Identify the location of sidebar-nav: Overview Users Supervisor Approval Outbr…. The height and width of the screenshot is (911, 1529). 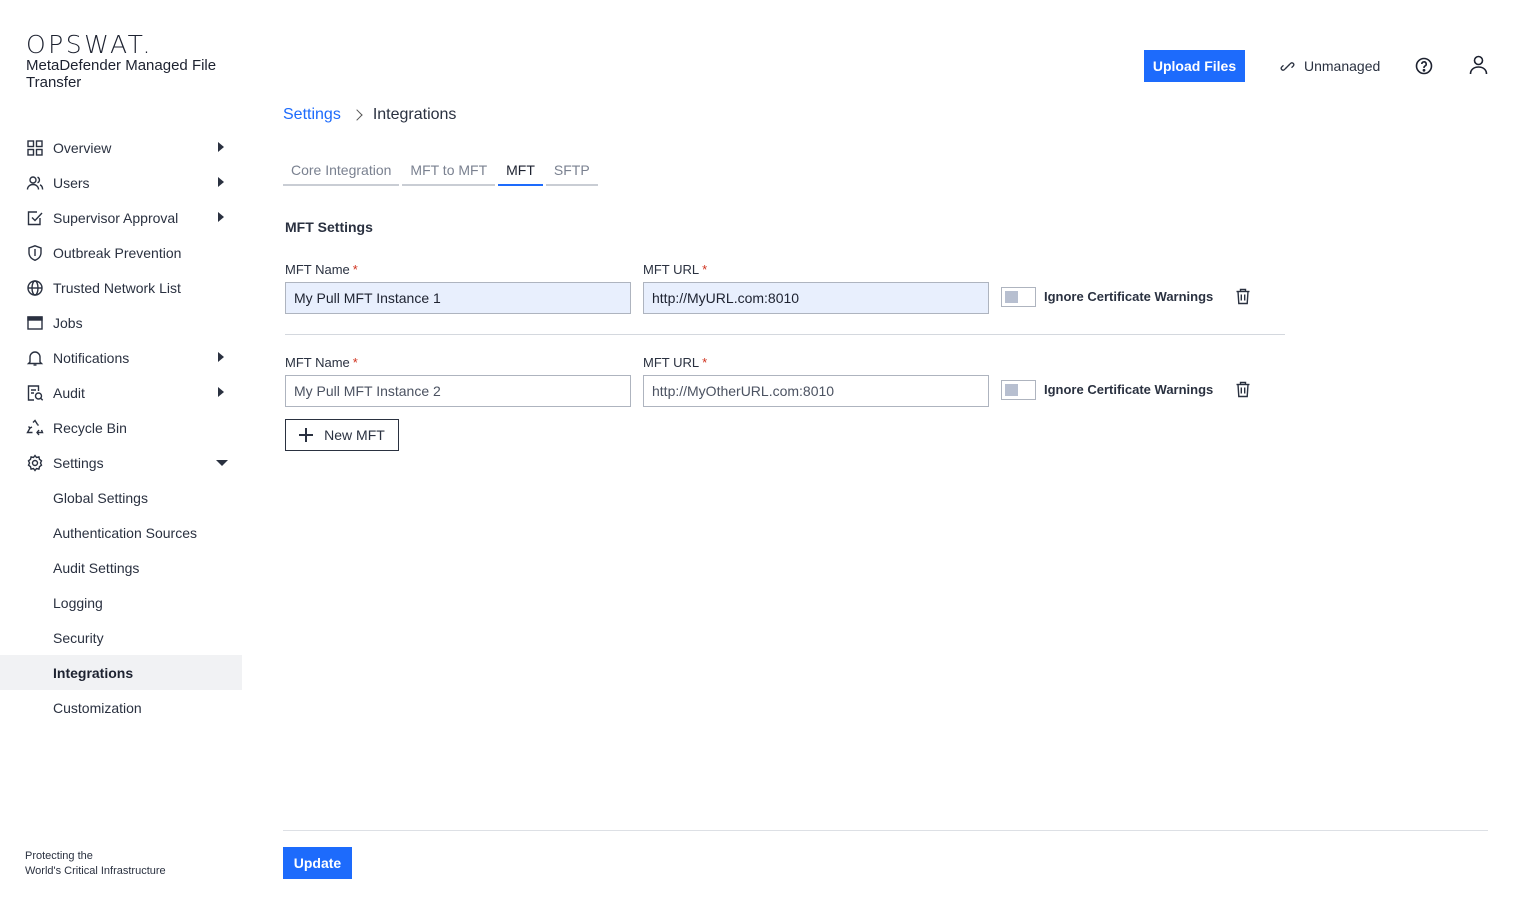
(121, 427).